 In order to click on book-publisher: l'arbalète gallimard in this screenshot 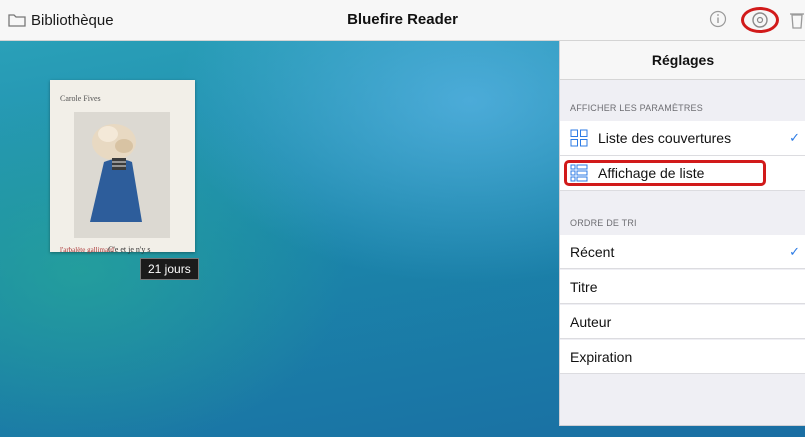, I will do `click(87, 250)`.